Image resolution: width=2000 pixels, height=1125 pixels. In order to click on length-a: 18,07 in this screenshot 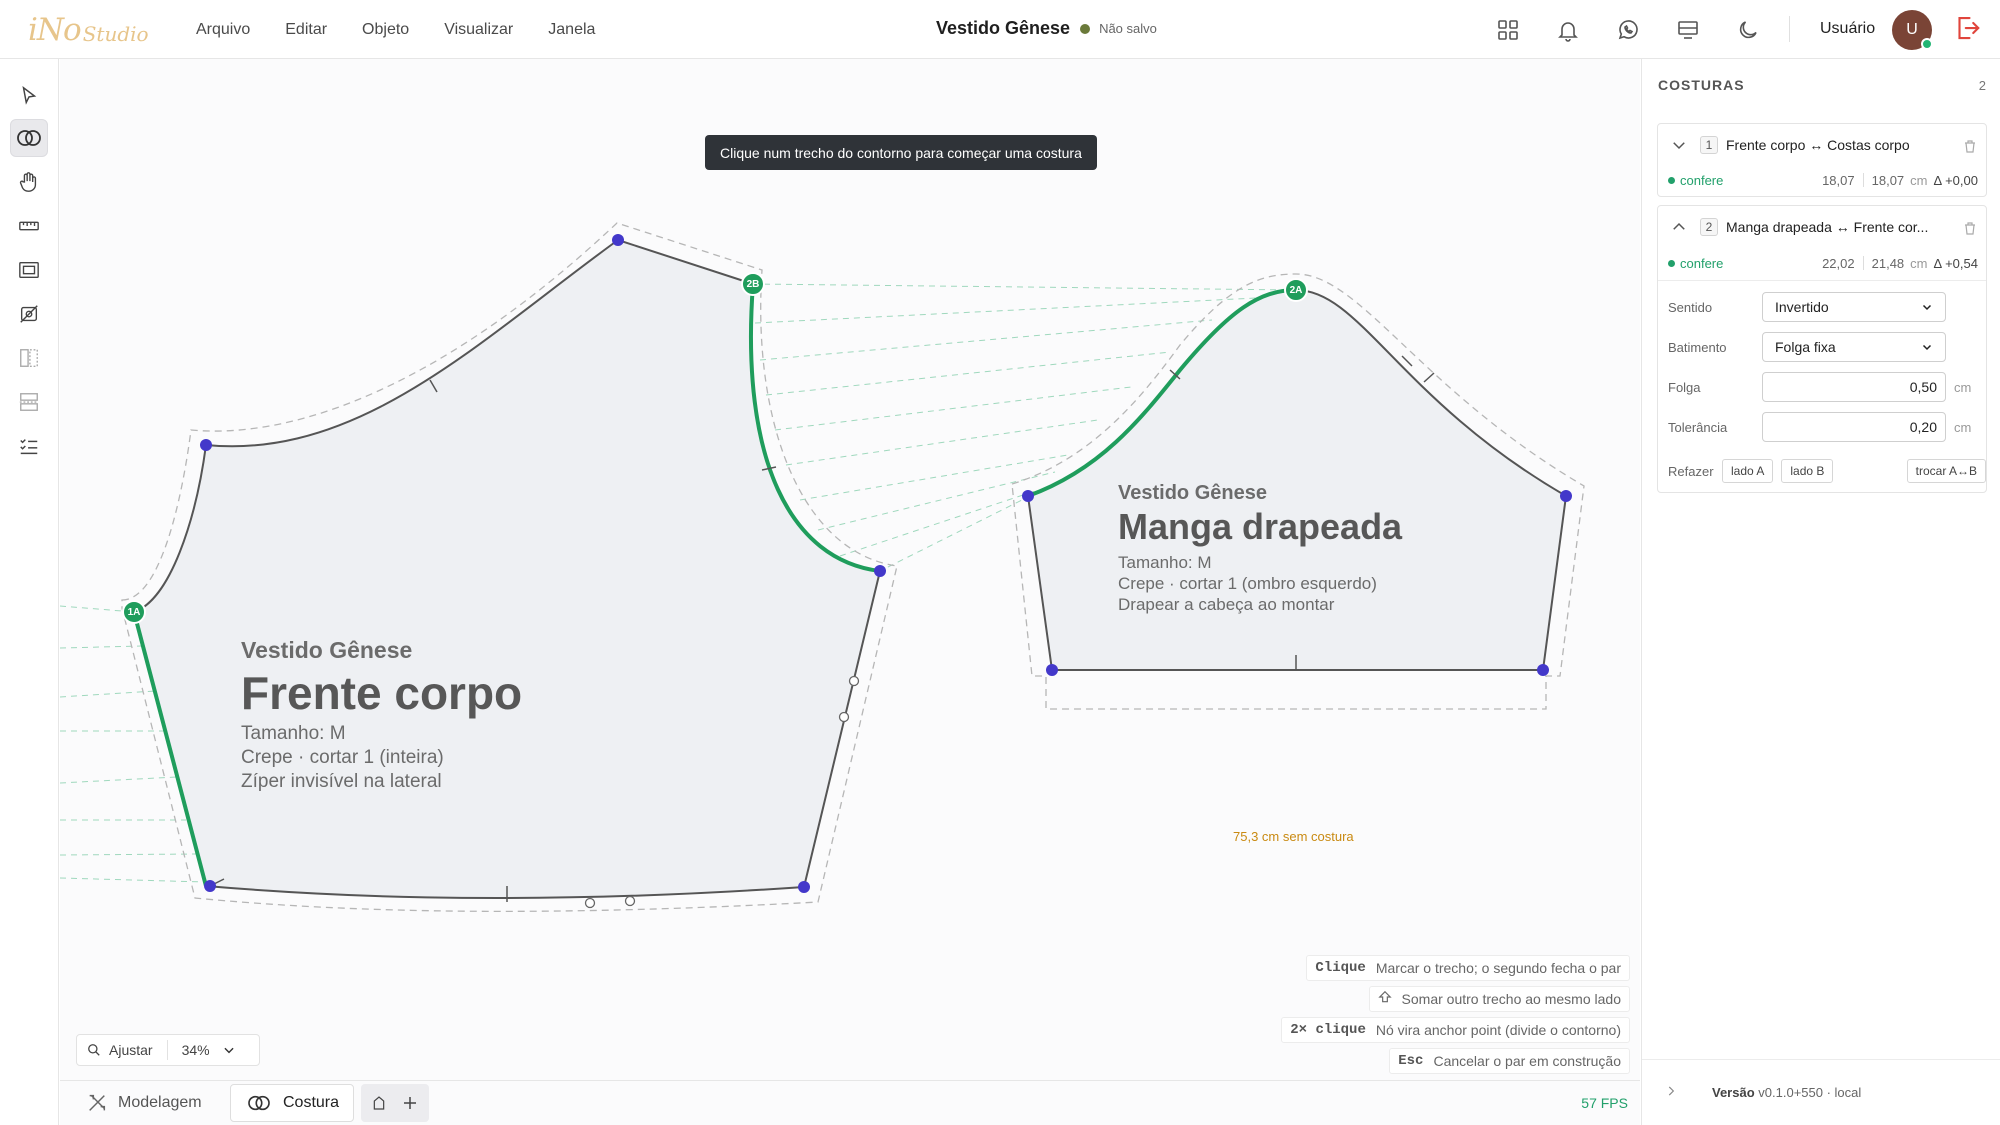, I will do `click(1838, 180)`.